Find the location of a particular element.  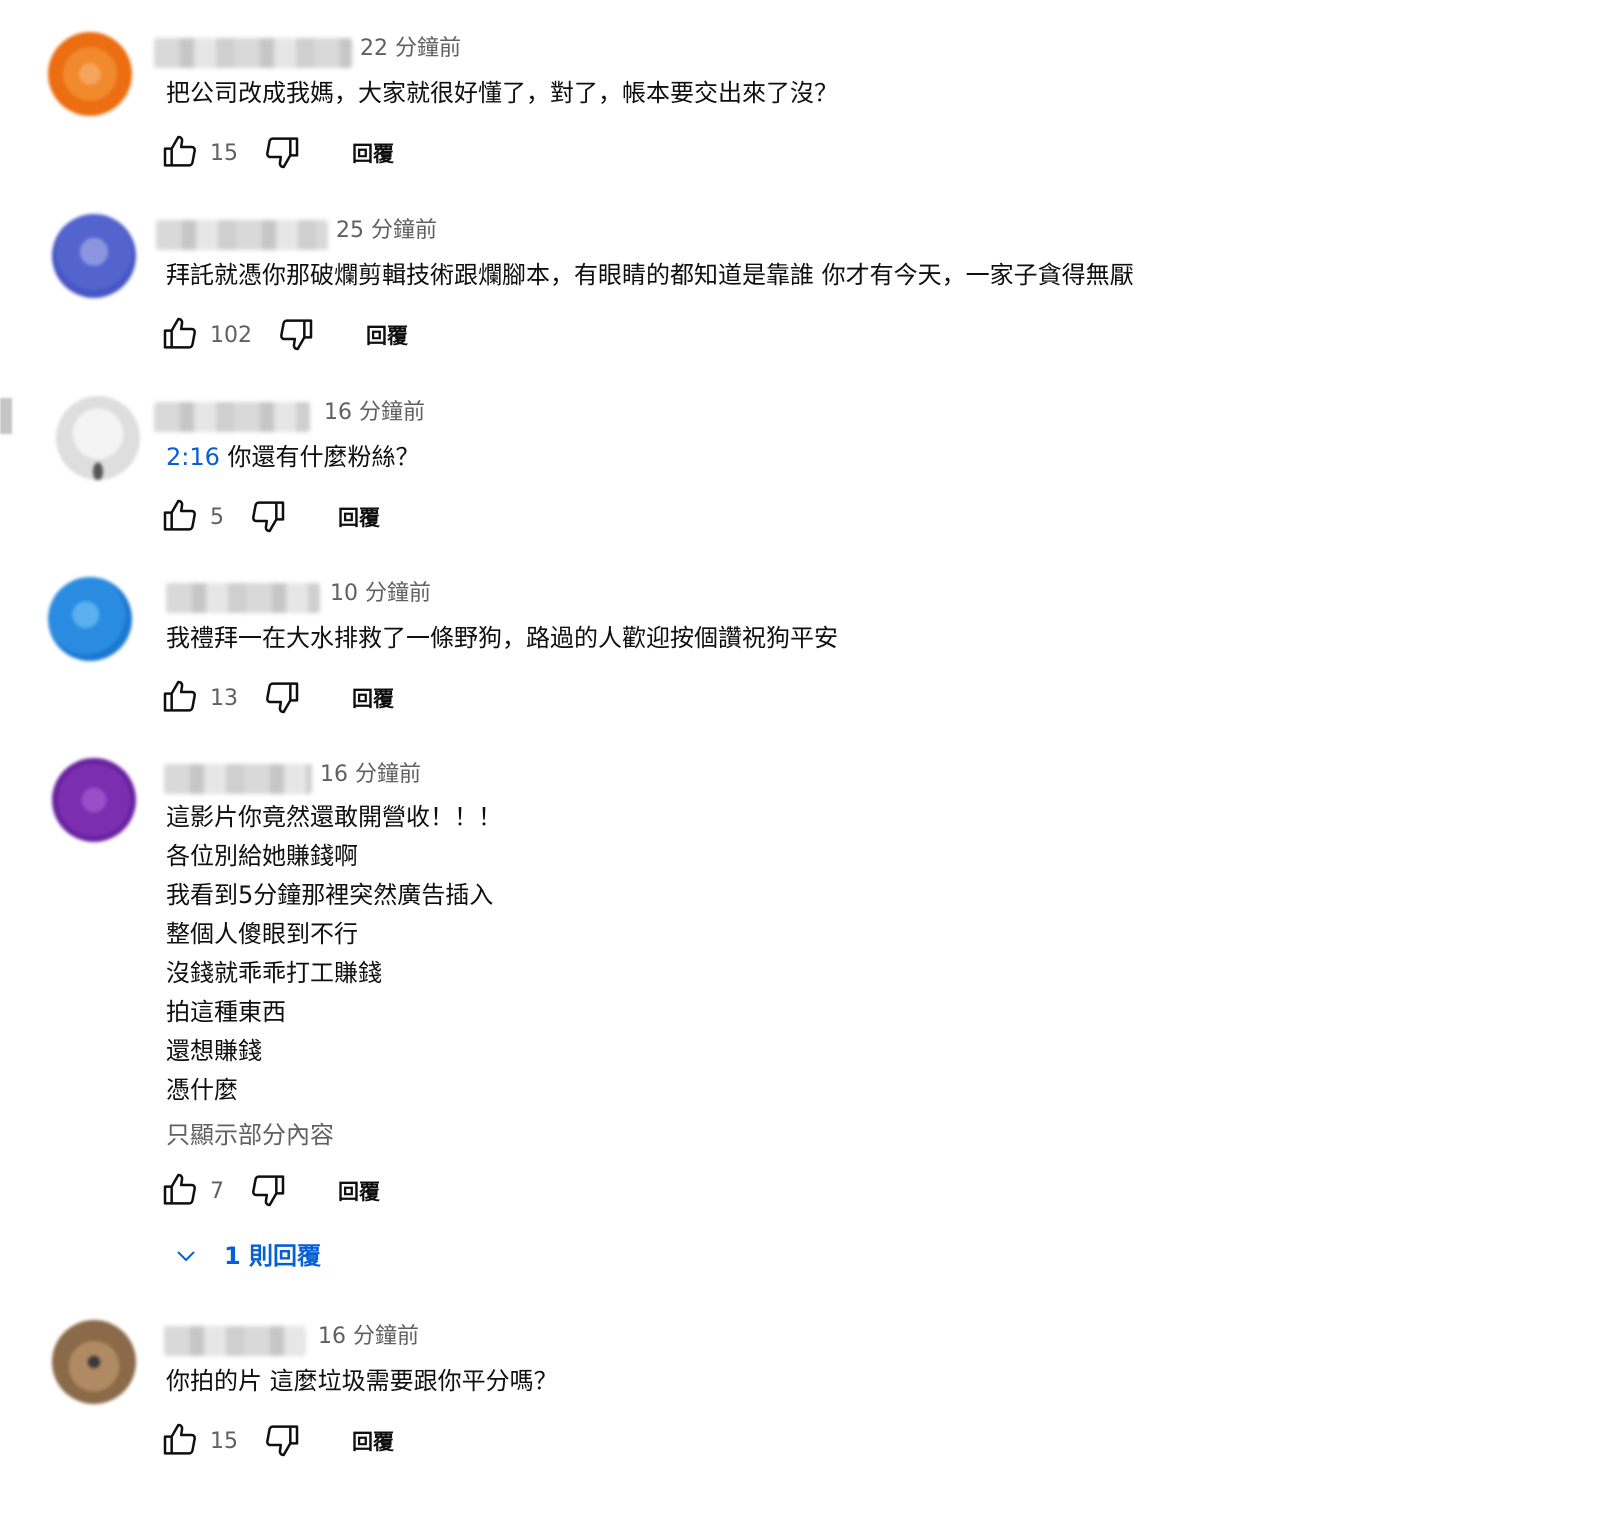

comment-actions: 5 回覆 is located at coordinates (360, 518).